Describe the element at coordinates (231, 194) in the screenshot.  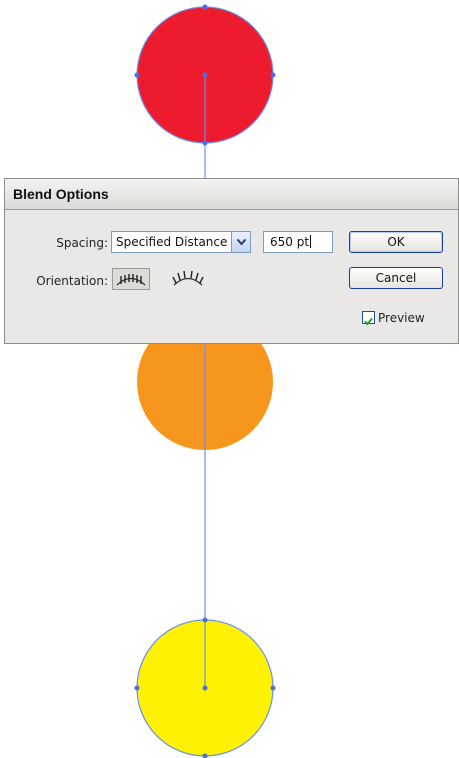
I see `dialog-titlebar: Blend Options` at that location.